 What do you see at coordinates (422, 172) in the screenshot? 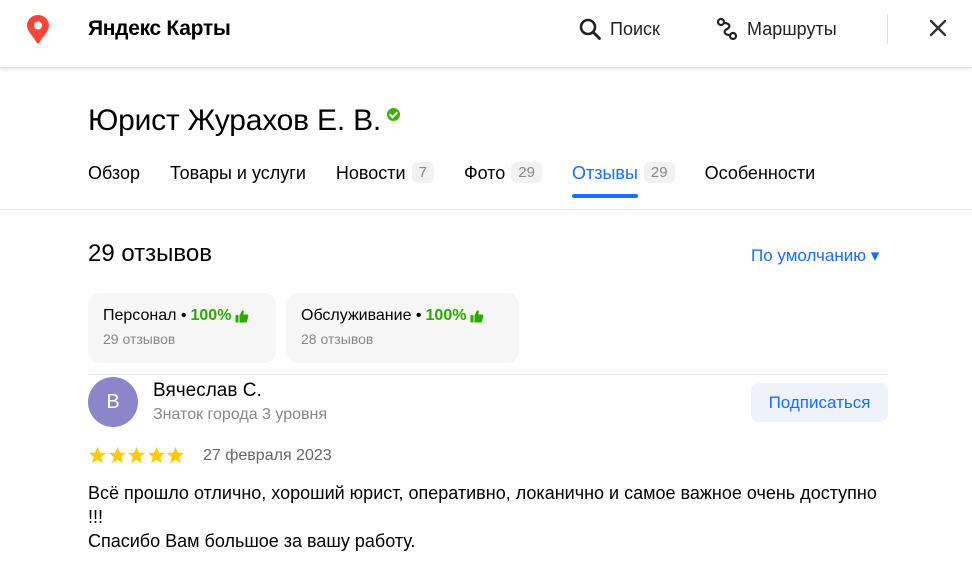
I see `tab-count-badge: 7` at bounding box center [422, 172].